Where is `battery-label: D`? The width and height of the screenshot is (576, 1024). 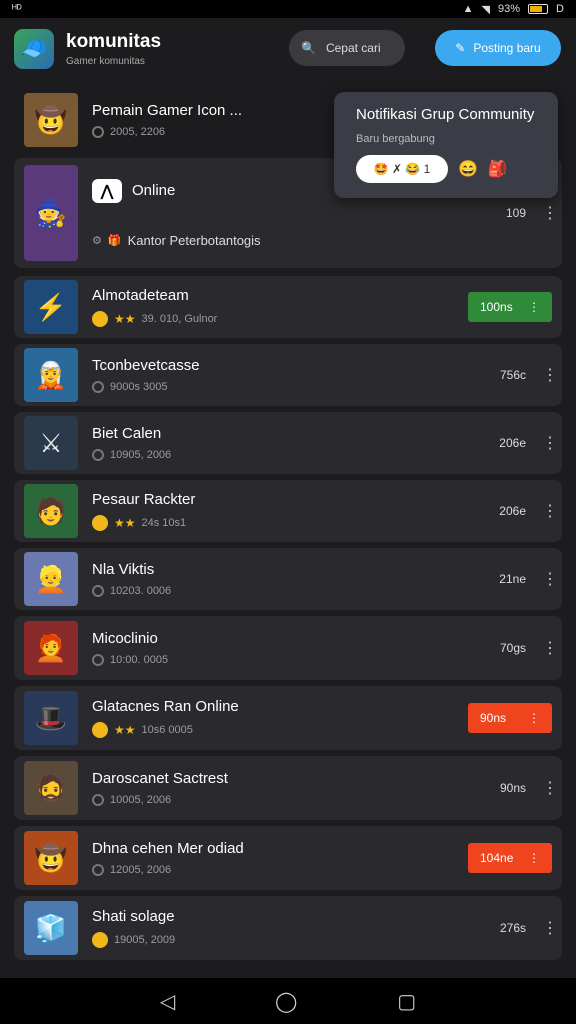
battery-label: D is located at coordinates (560, 9).